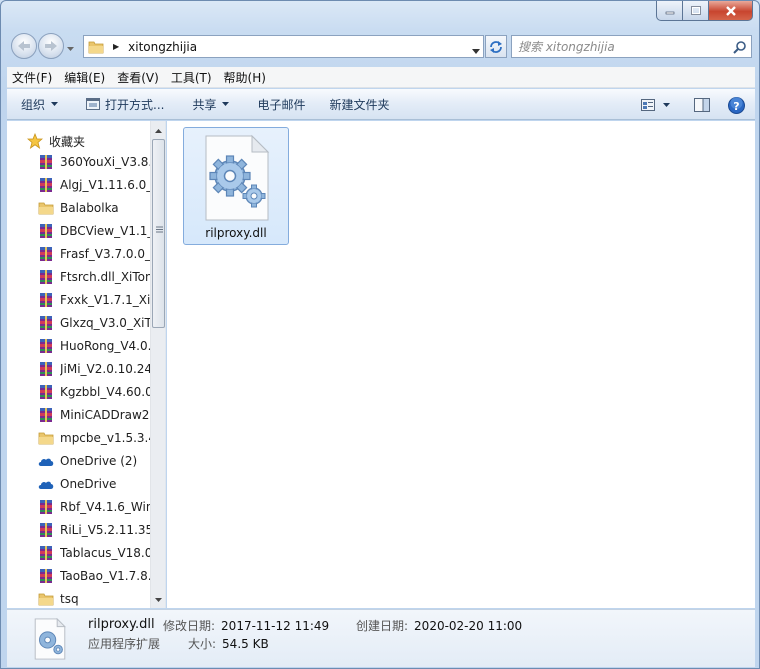 This screenshot has height=669, width=760. What do you see at coordinates (696, 11) in the screenshot?
I see `maximize-button` at bounding box center [696, 11].